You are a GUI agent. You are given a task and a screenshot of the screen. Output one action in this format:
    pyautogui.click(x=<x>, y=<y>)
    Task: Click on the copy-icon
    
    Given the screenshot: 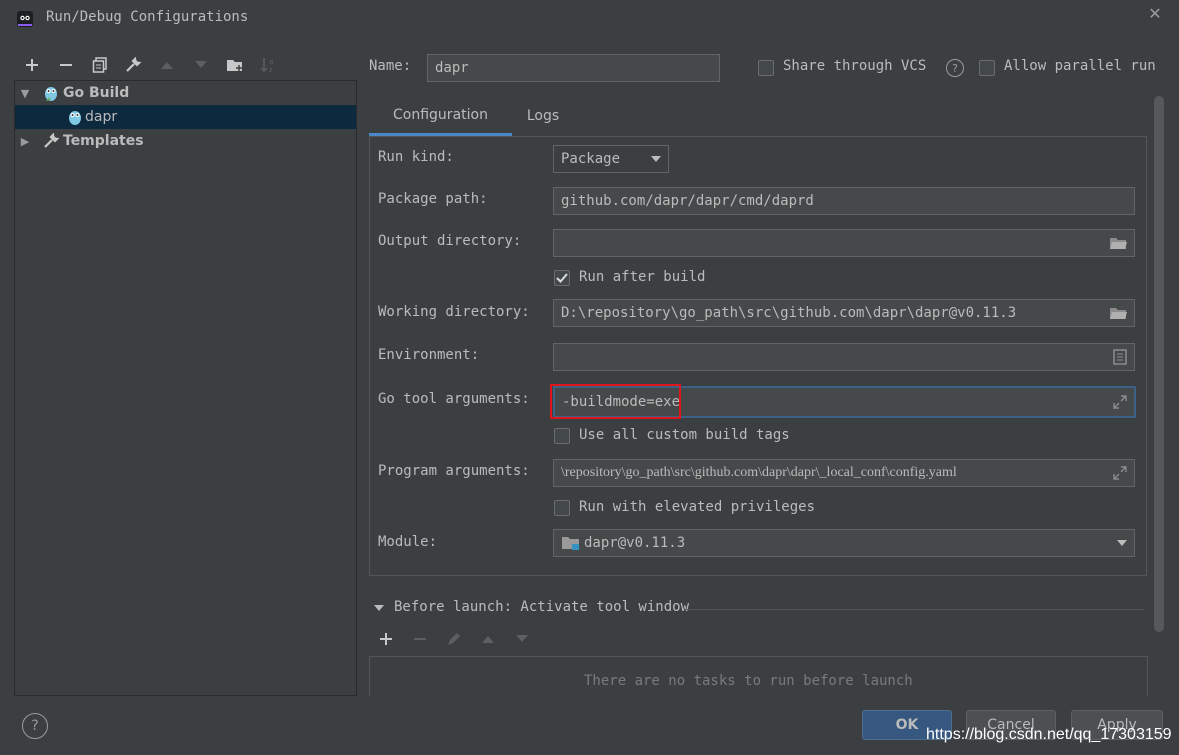 What is the action you would take?
    pyautogui.click(x=100, y=65)
    